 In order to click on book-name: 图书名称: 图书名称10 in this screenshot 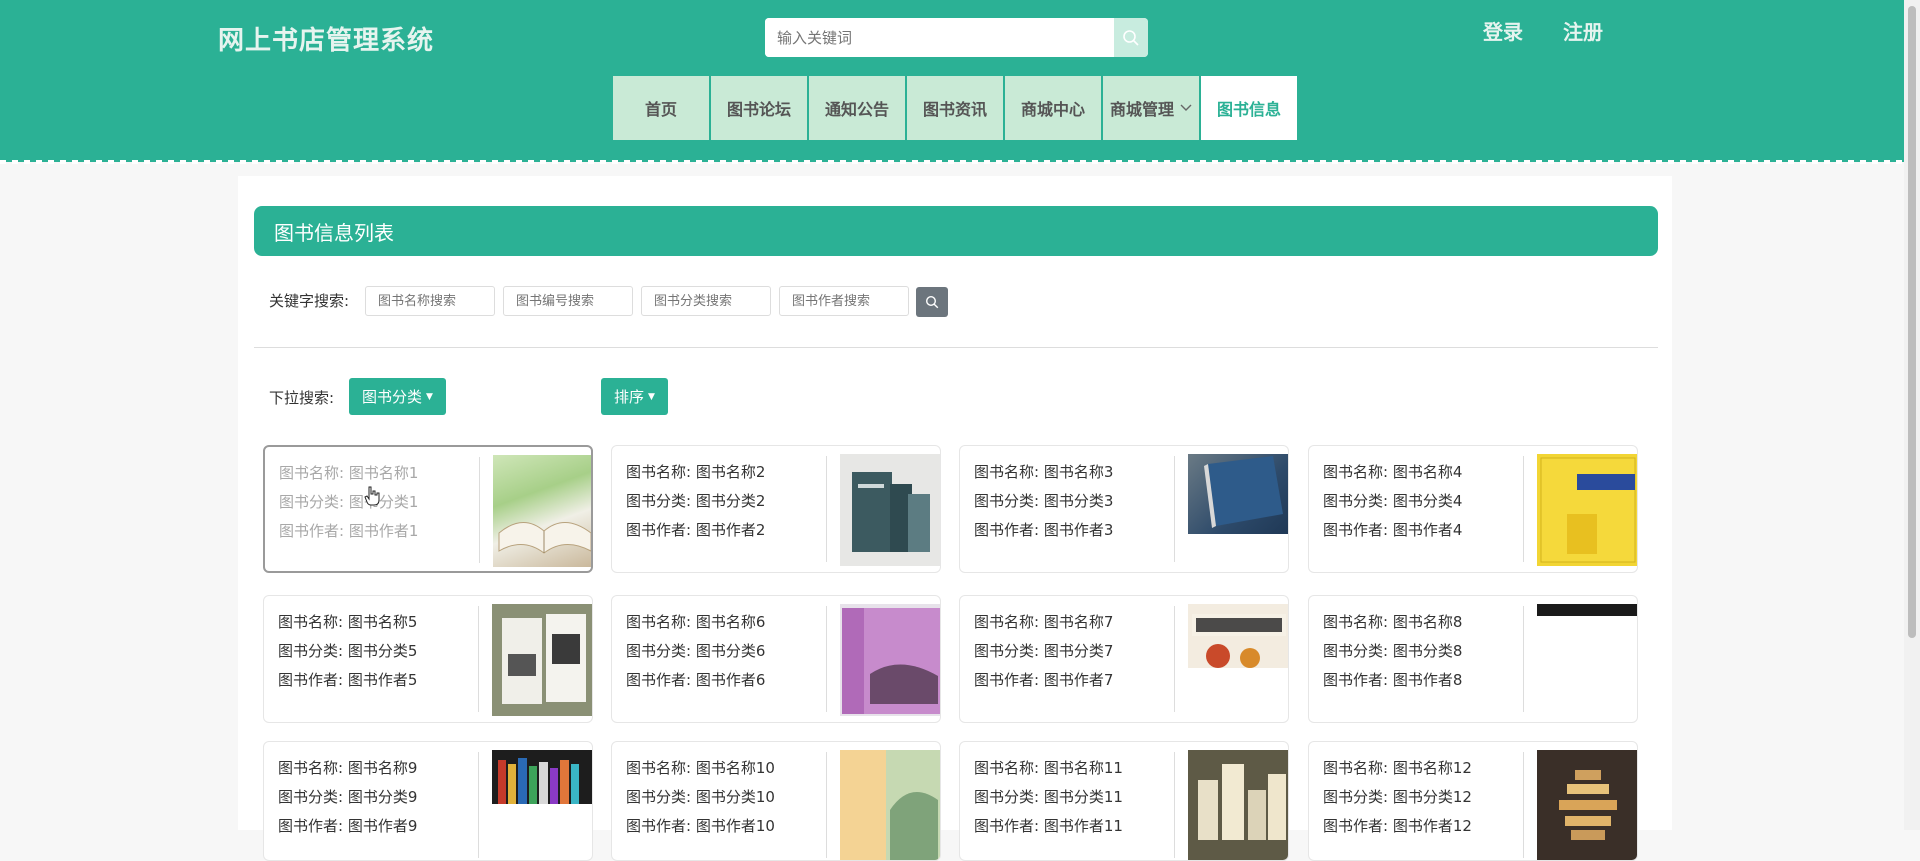, I will do `click(700, 768)`.